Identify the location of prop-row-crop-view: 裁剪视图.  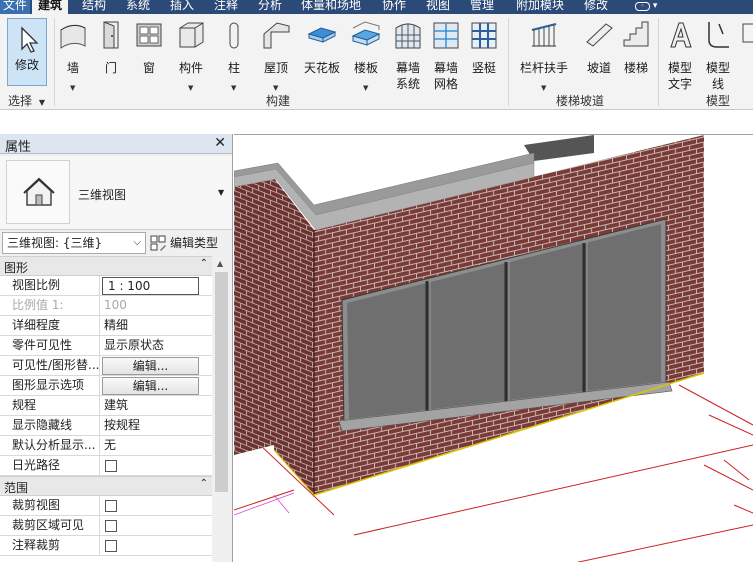
(106, 506).